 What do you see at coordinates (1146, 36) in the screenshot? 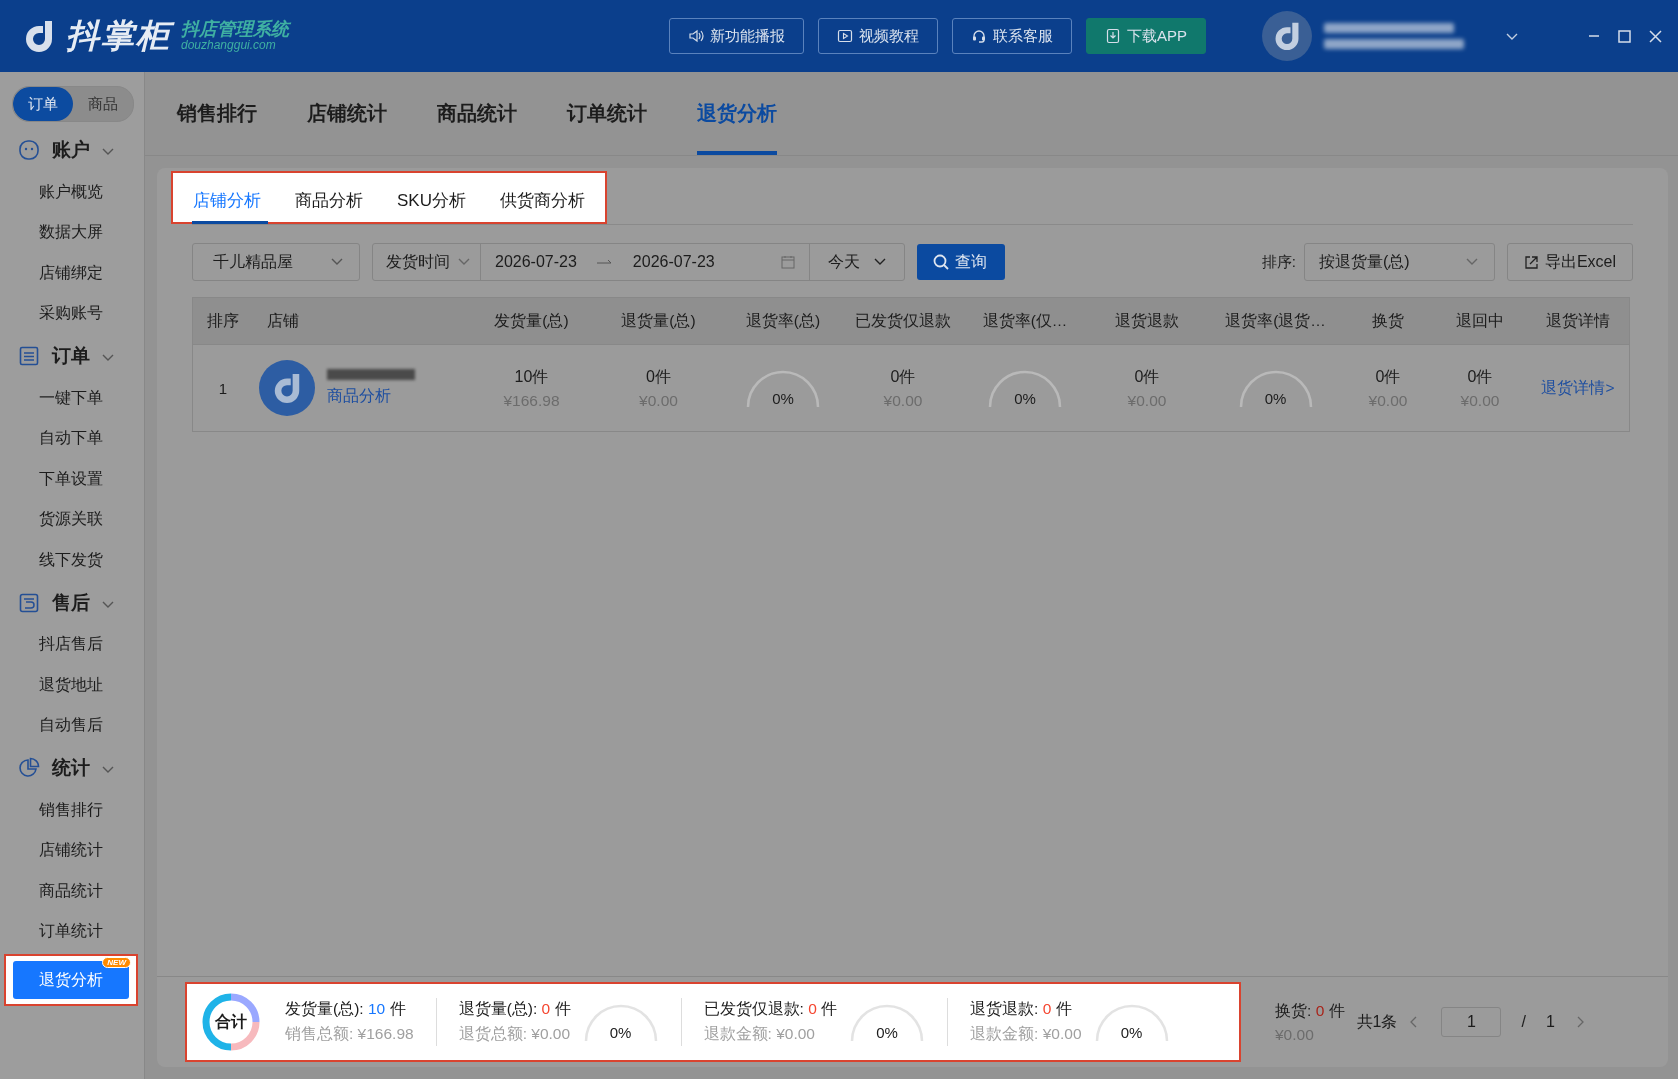
I see `header-button: 下载APP` at bounding box center [1146, 36].